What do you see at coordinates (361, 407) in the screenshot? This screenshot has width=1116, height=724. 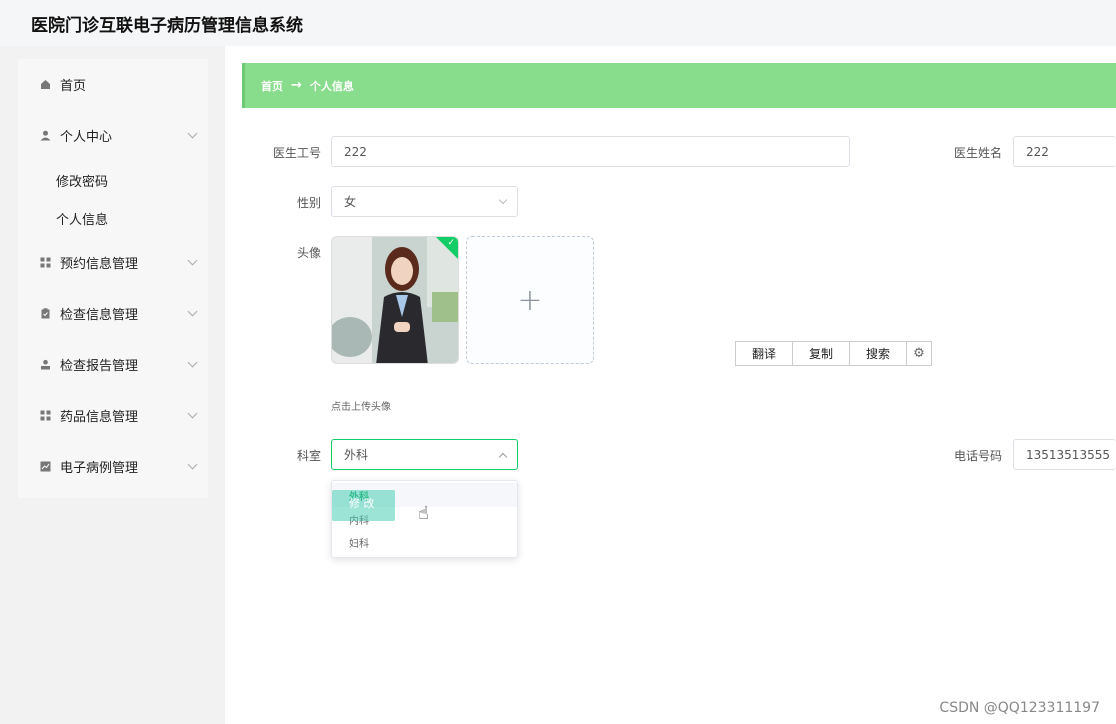 I see `upload-hint: 点击上传头像` at bounding box center [361, 407].